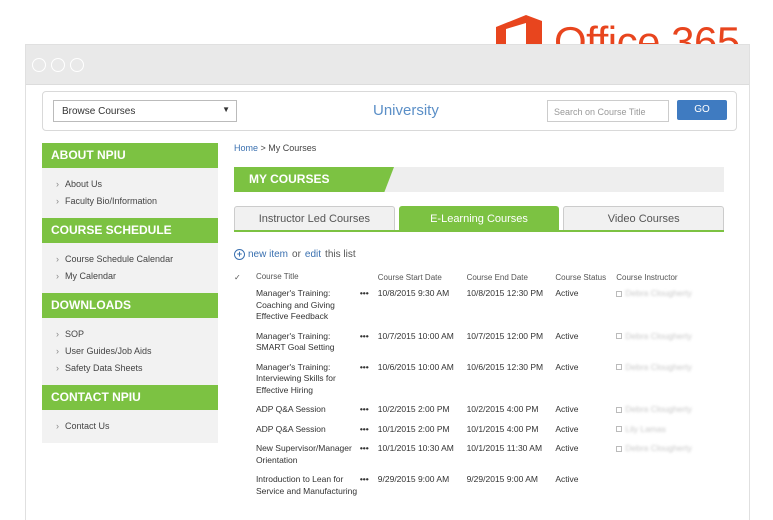  What do you see at coordinates (245, 277) in the screenshot?
I see `select-all-checkmark-icon: ✓` at bounding box center [245, 277].